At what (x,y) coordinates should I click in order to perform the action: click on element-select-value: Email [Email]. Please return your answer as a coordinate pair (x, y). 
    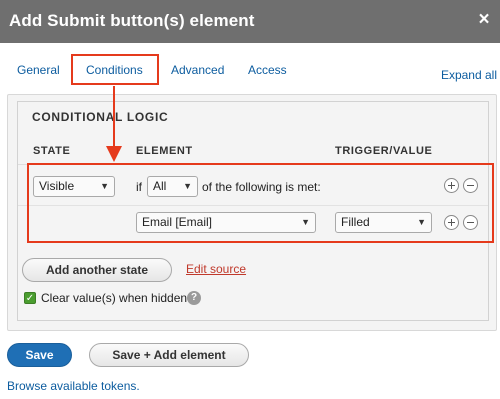
    Looking at the image, I should click on (177, 222).